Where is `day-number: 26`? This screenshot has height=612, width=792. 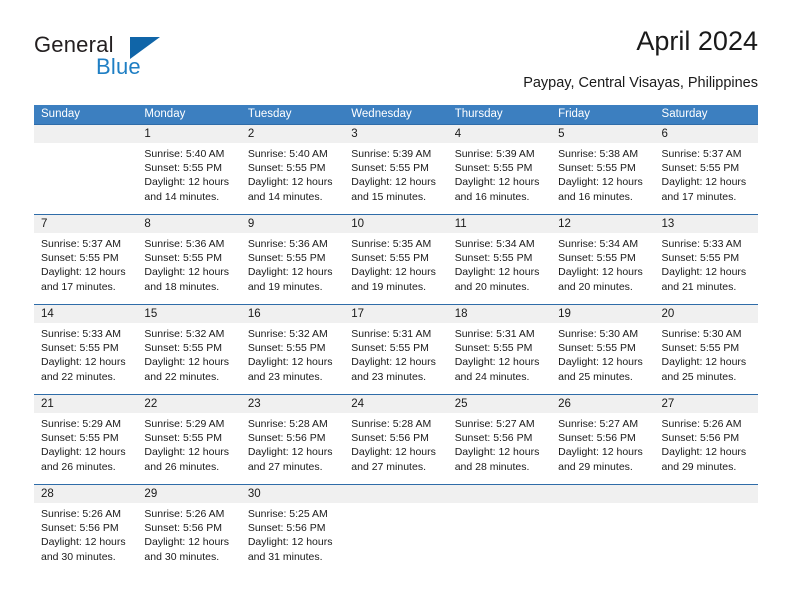
day-number: 26 is located at coordinates (602, 404).